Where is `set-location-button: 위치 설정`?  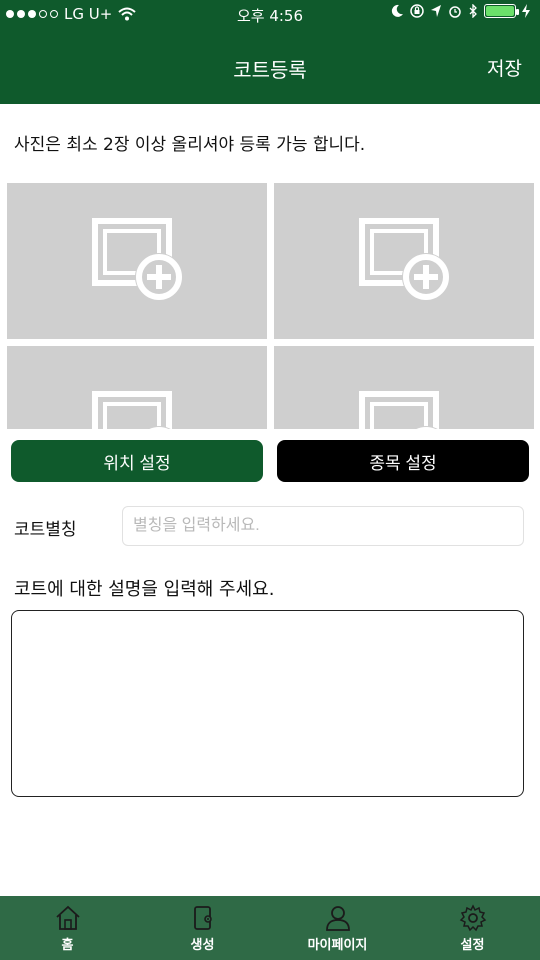 set-location-button: 위치 설정 is located at coordinates (137, 461).